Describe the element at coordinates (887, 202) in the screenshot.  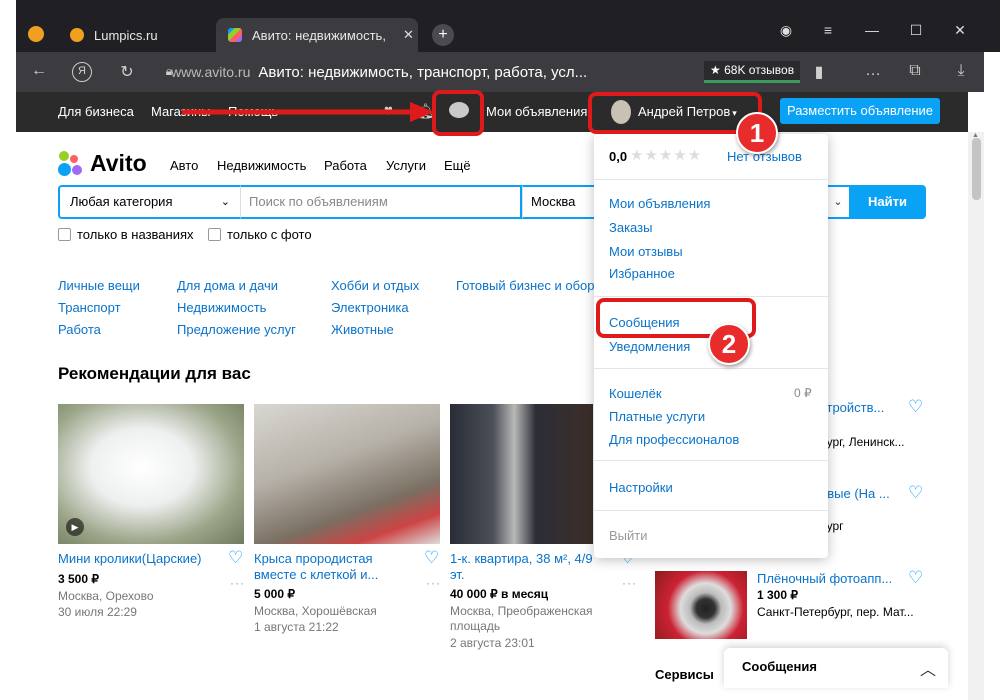
I see `find-button: Найти` at that location.